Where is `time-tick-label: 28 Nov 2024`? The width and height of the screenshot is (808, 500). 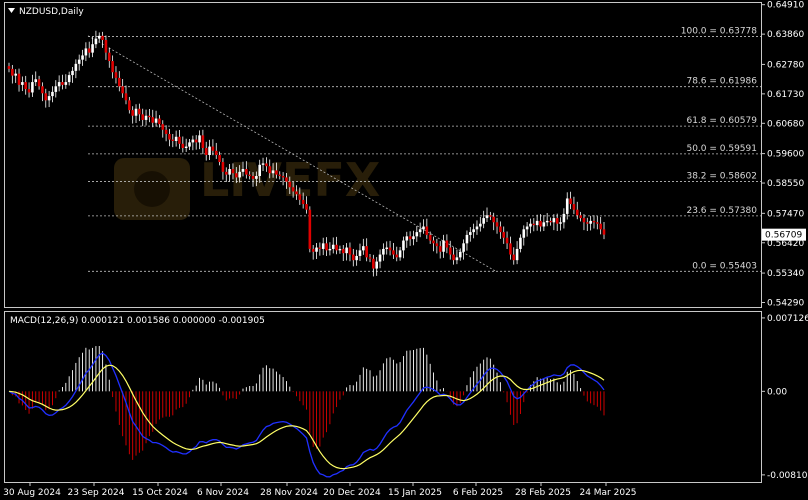 time-tick-label: 28 Nov 2024 is located at coordinates (289, 493).